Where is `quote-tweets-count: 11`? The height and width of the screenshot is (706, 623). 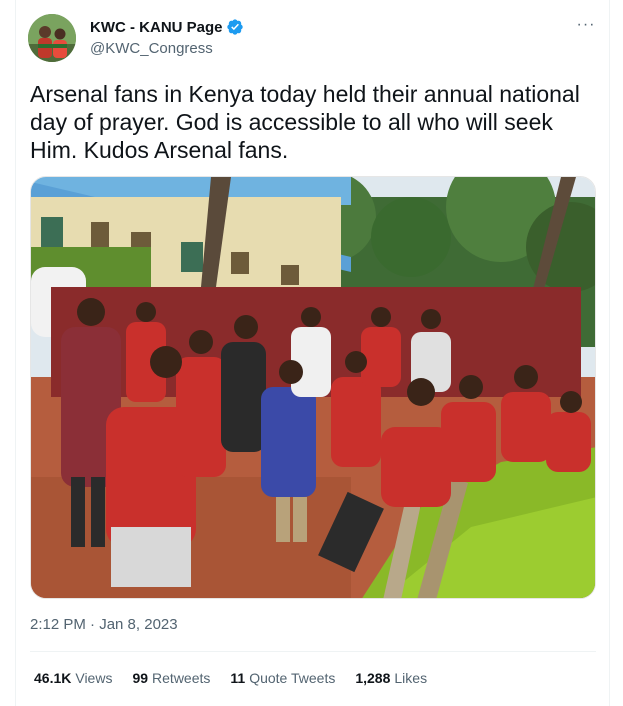
quote-tweets-count: 11 is located at coordinates (238, 678).